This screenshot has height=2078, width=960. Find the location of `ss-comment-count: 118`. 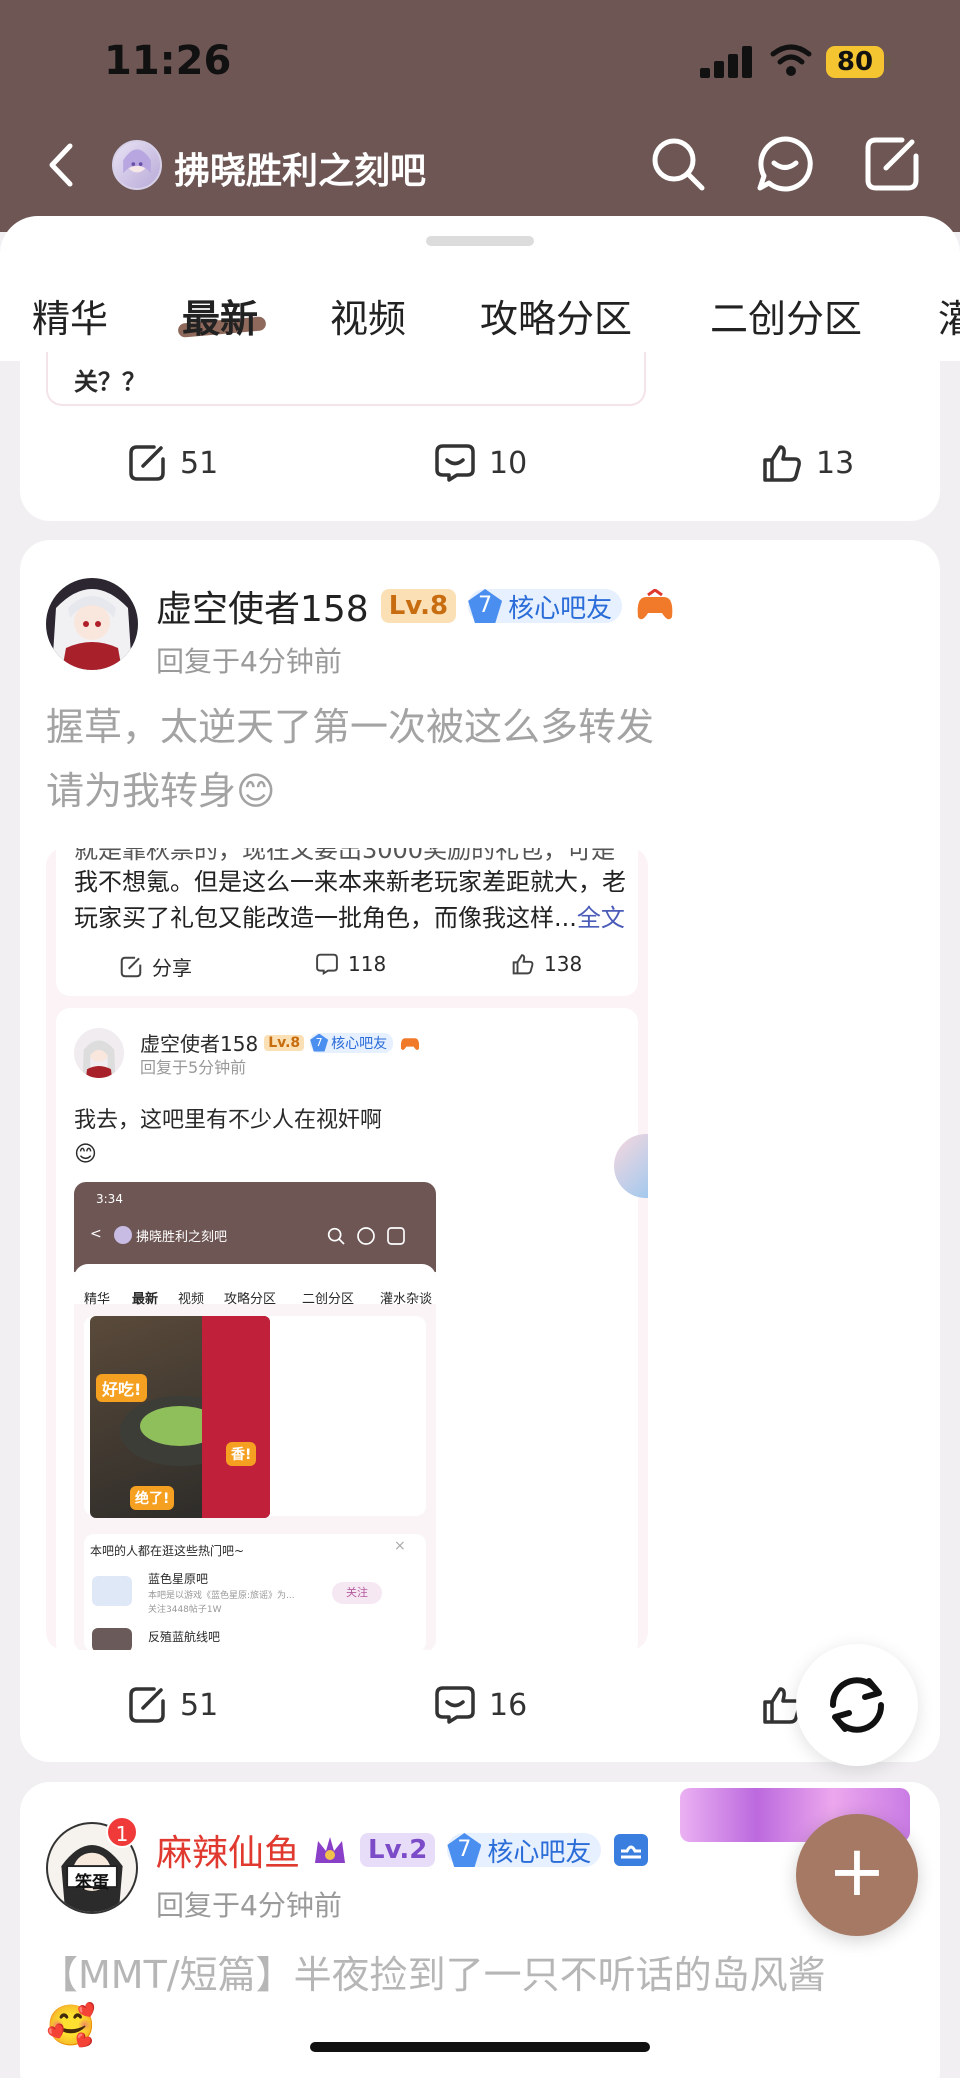

ss-comment-count: 118 is located at coordinates (367, 964).